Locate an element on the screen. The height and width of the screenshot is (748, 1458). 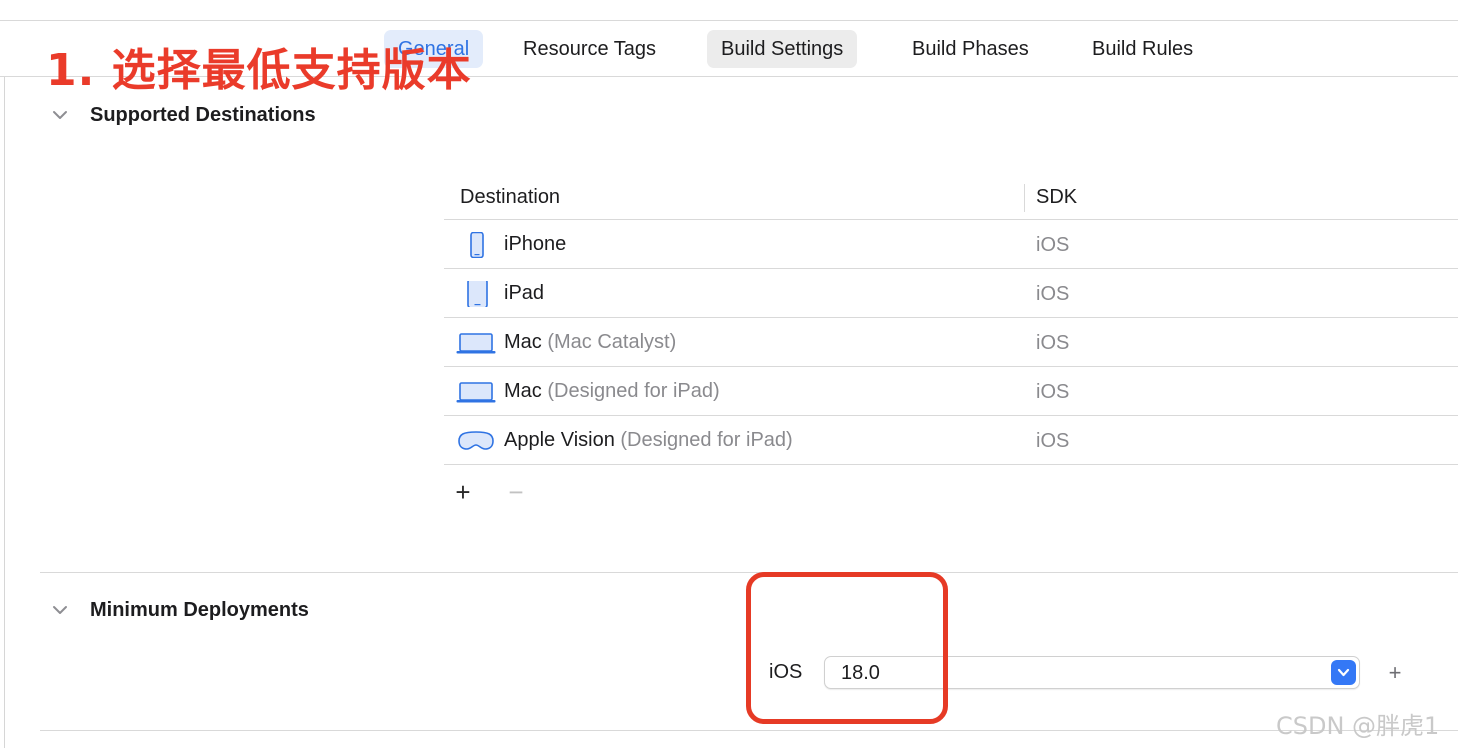
tab-resource-tags: Resource Tags is located at coordinates (589, 49).